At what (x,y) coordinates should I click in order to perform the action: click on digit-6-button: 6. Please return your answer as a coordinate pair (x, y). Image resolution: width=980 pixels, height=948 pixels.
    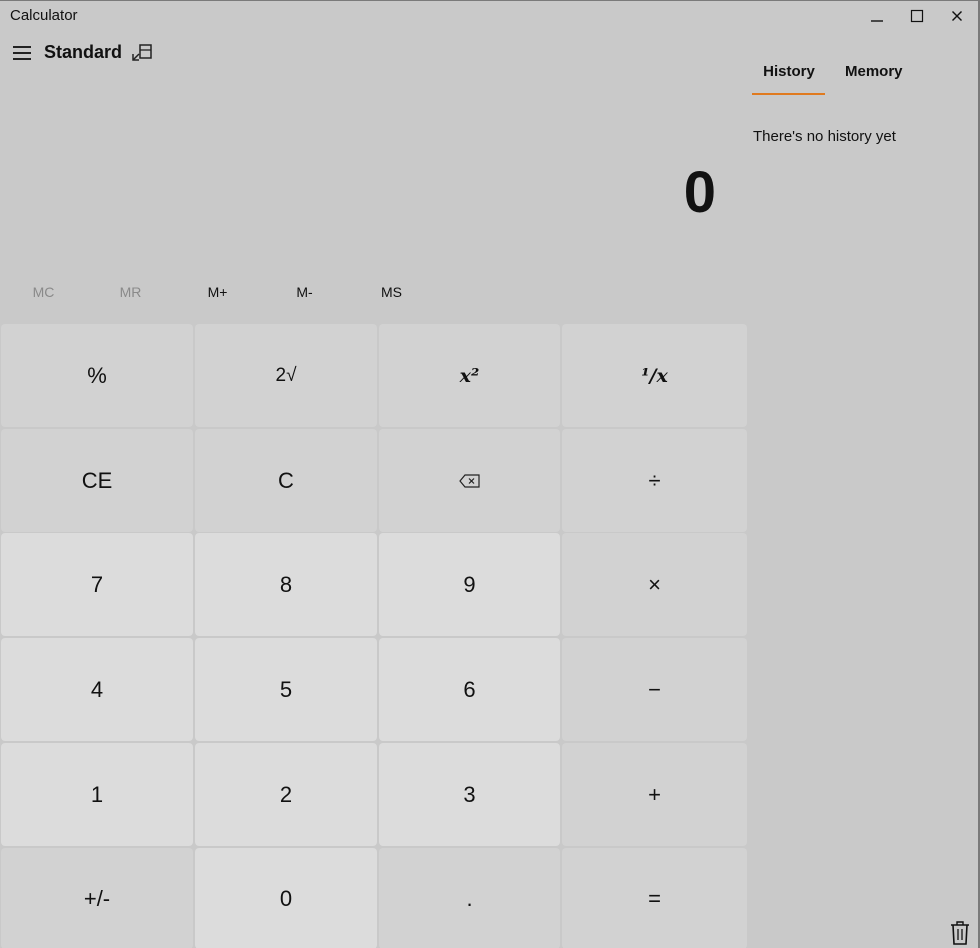
    Looking at the image, I should click on (469, 689).